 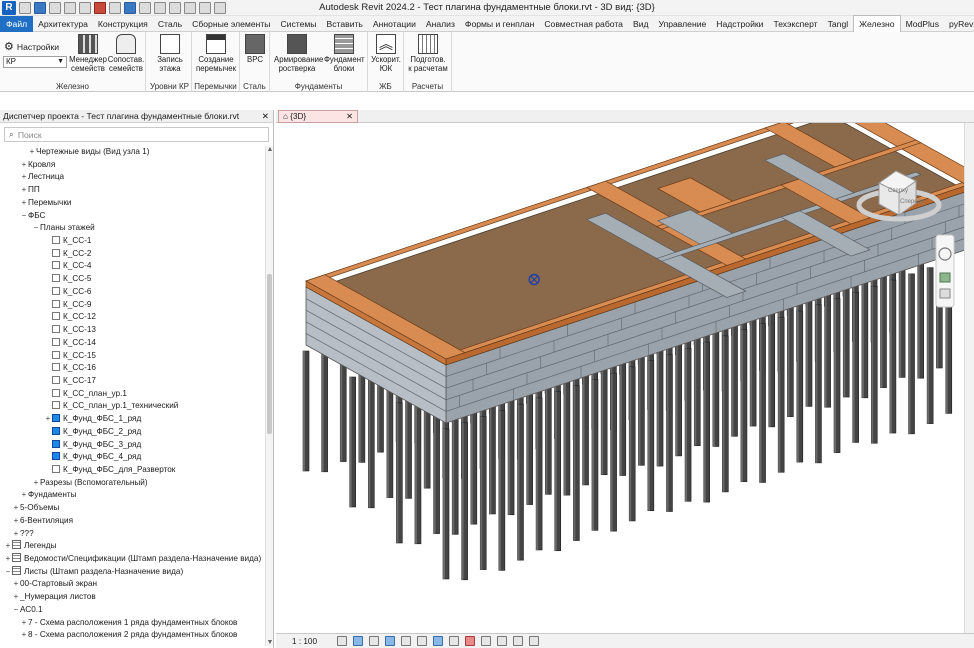 I want to click on settings-button: ⚙ Настройки, so click(x=31, y=46).